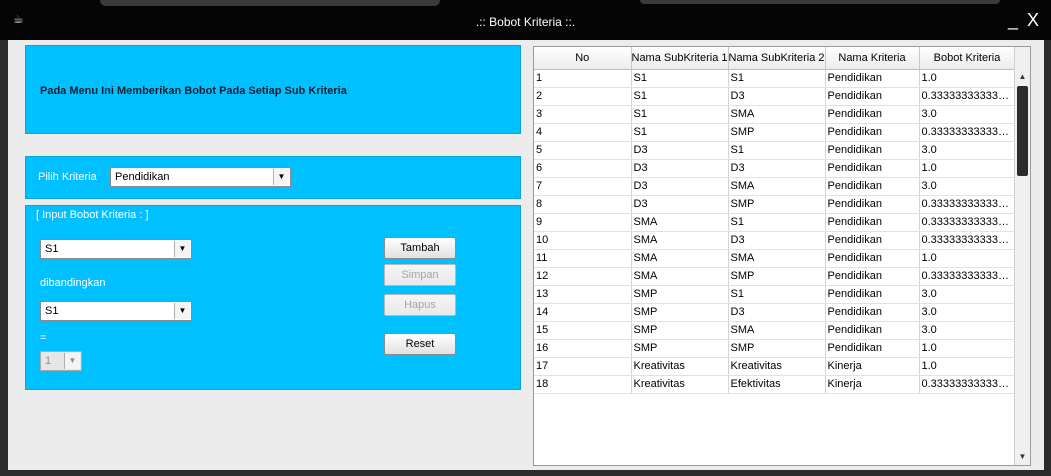  Describe the element at coordinates (420, 248) in the screenshot. I see `tambah-button: Tambah` at that location.